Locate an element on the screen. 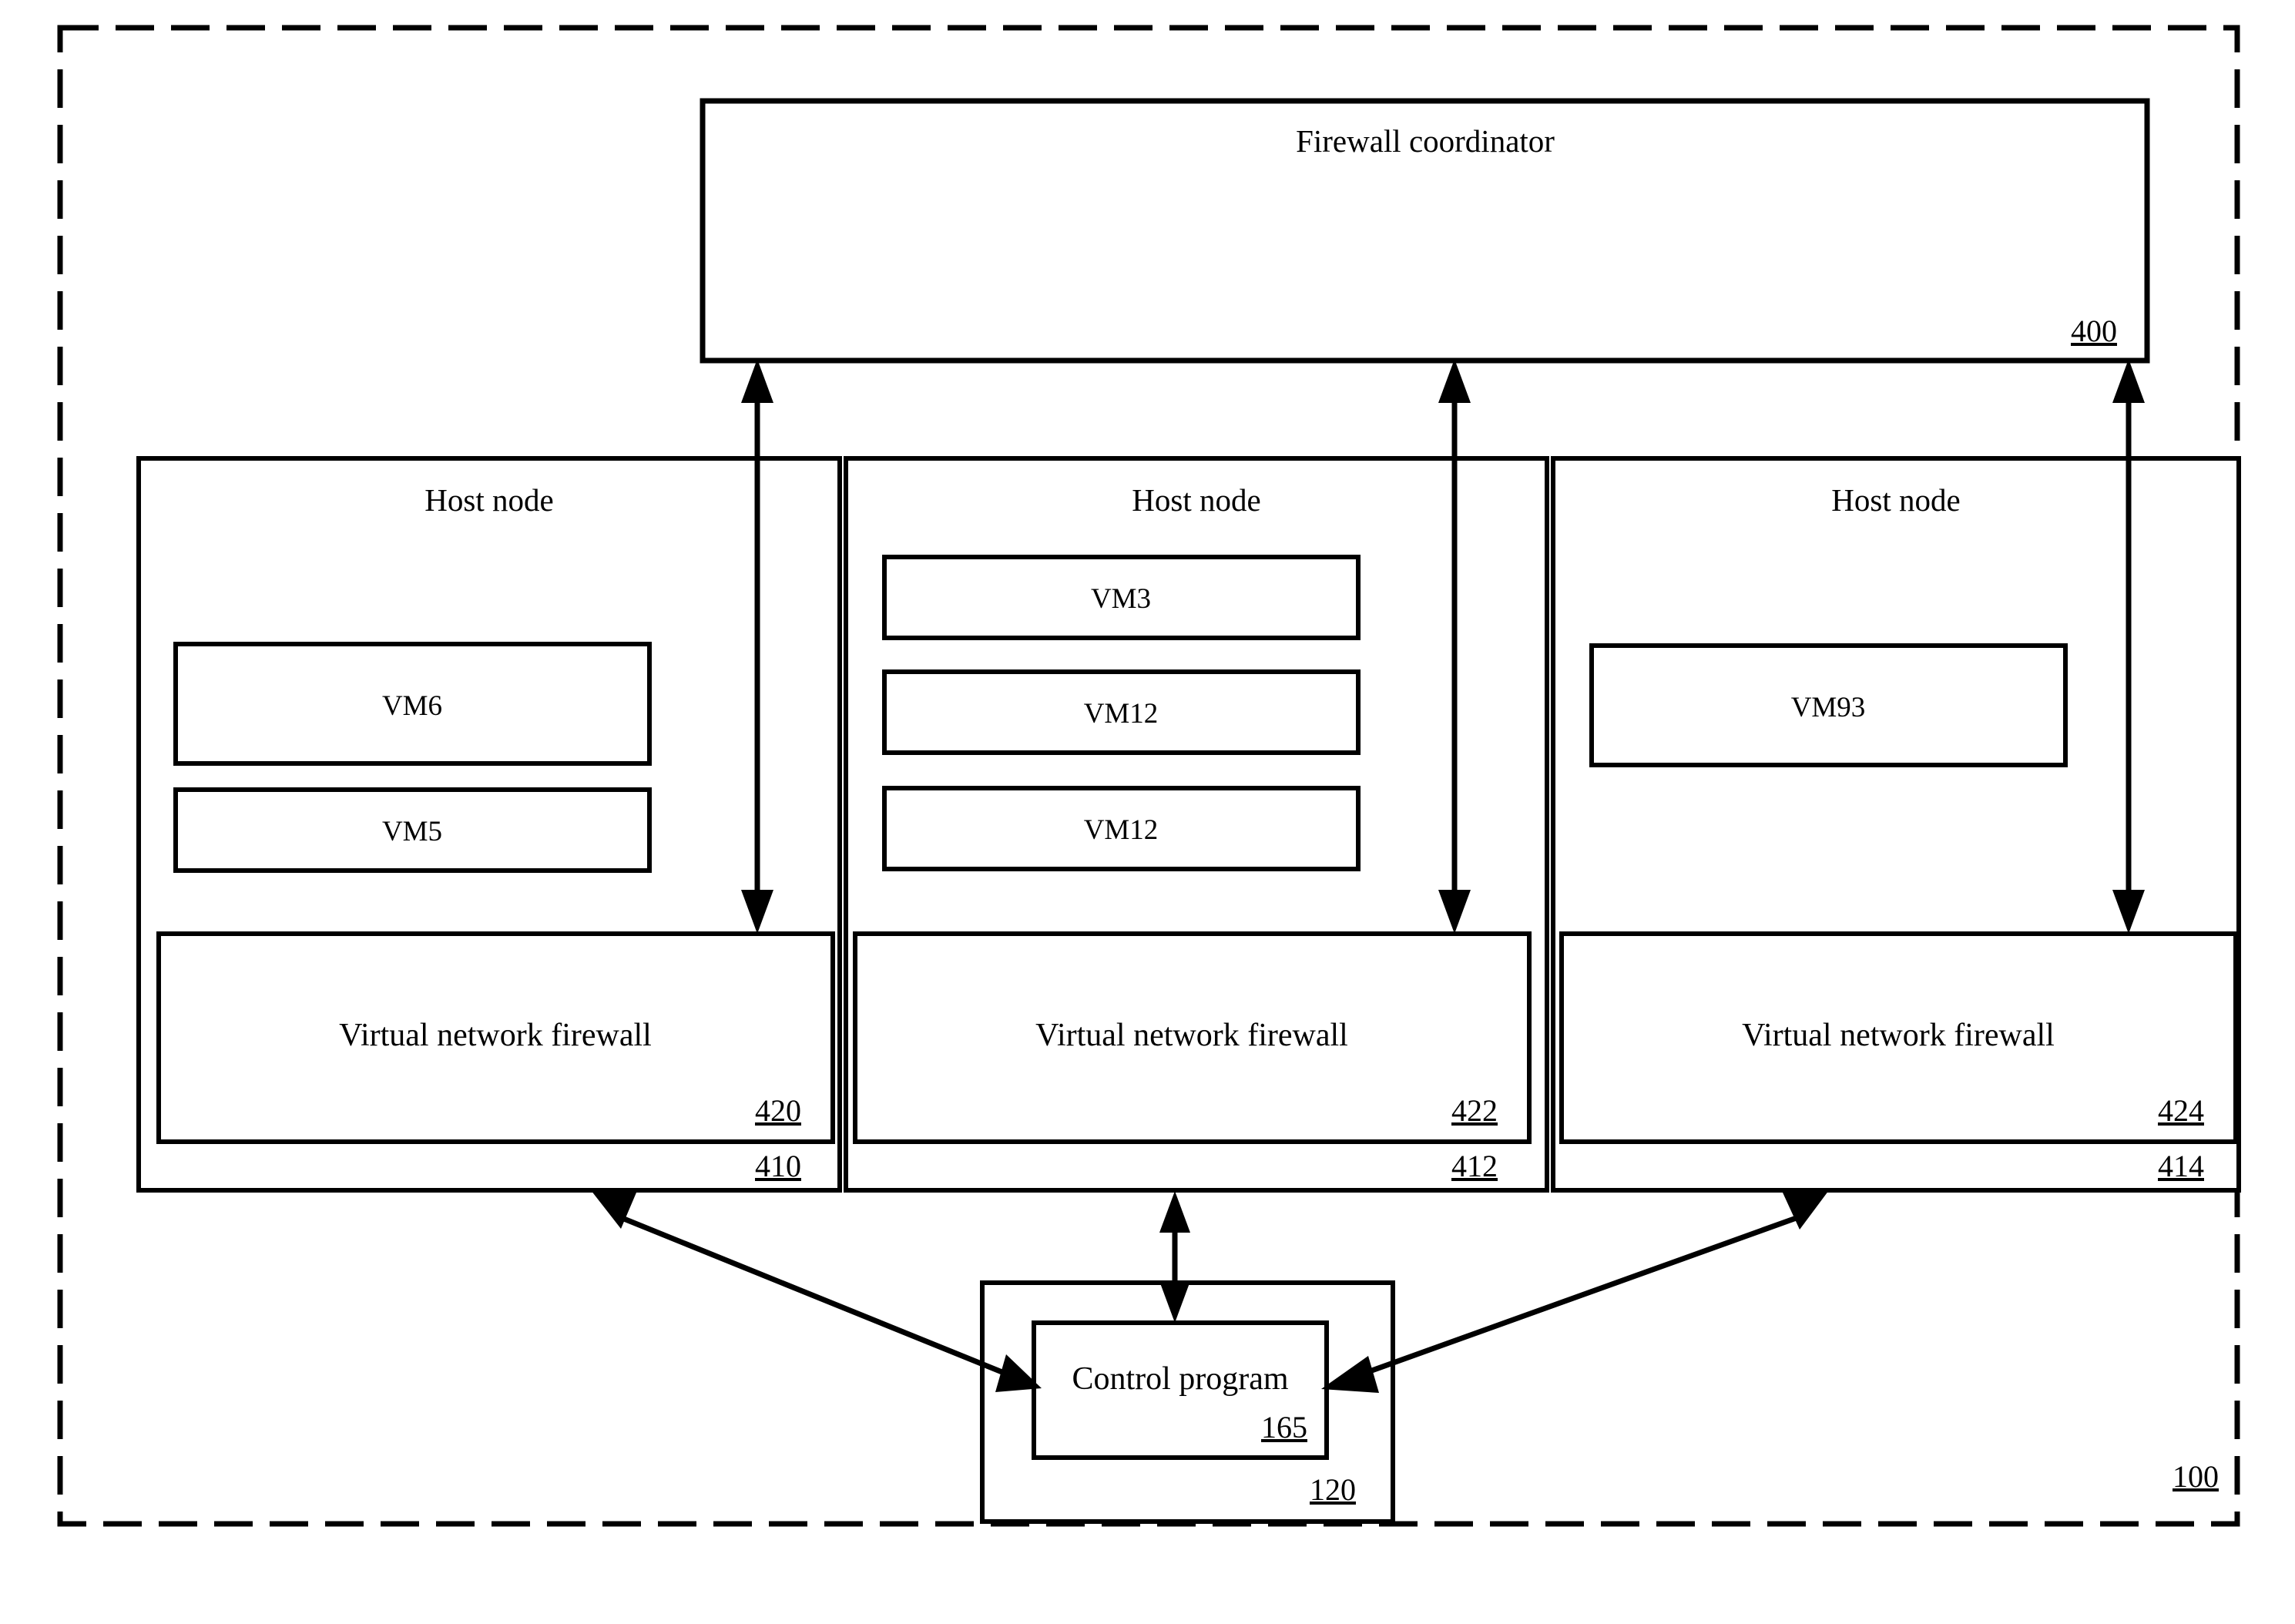  virtual-network-firewall-ref: 422 is located at coordinates (1474, 1110).